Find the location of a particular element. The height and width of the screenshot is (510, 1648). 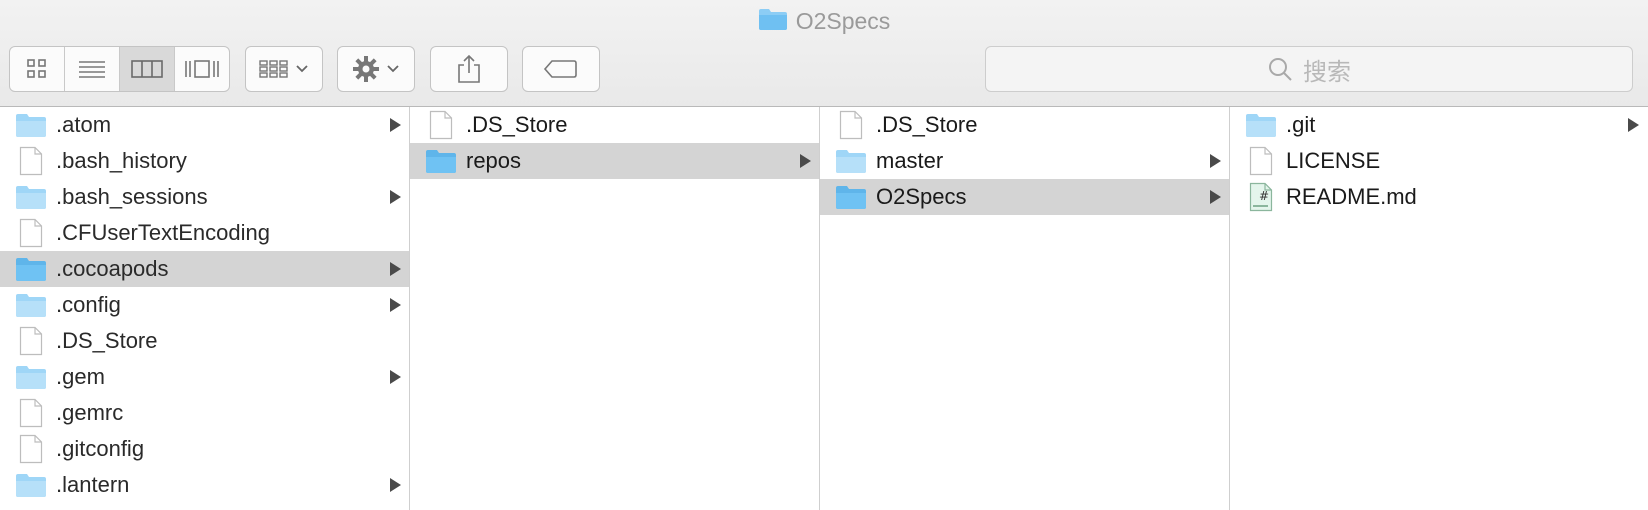

item-name: .bash_sessions is located at coordinates (132, 196).